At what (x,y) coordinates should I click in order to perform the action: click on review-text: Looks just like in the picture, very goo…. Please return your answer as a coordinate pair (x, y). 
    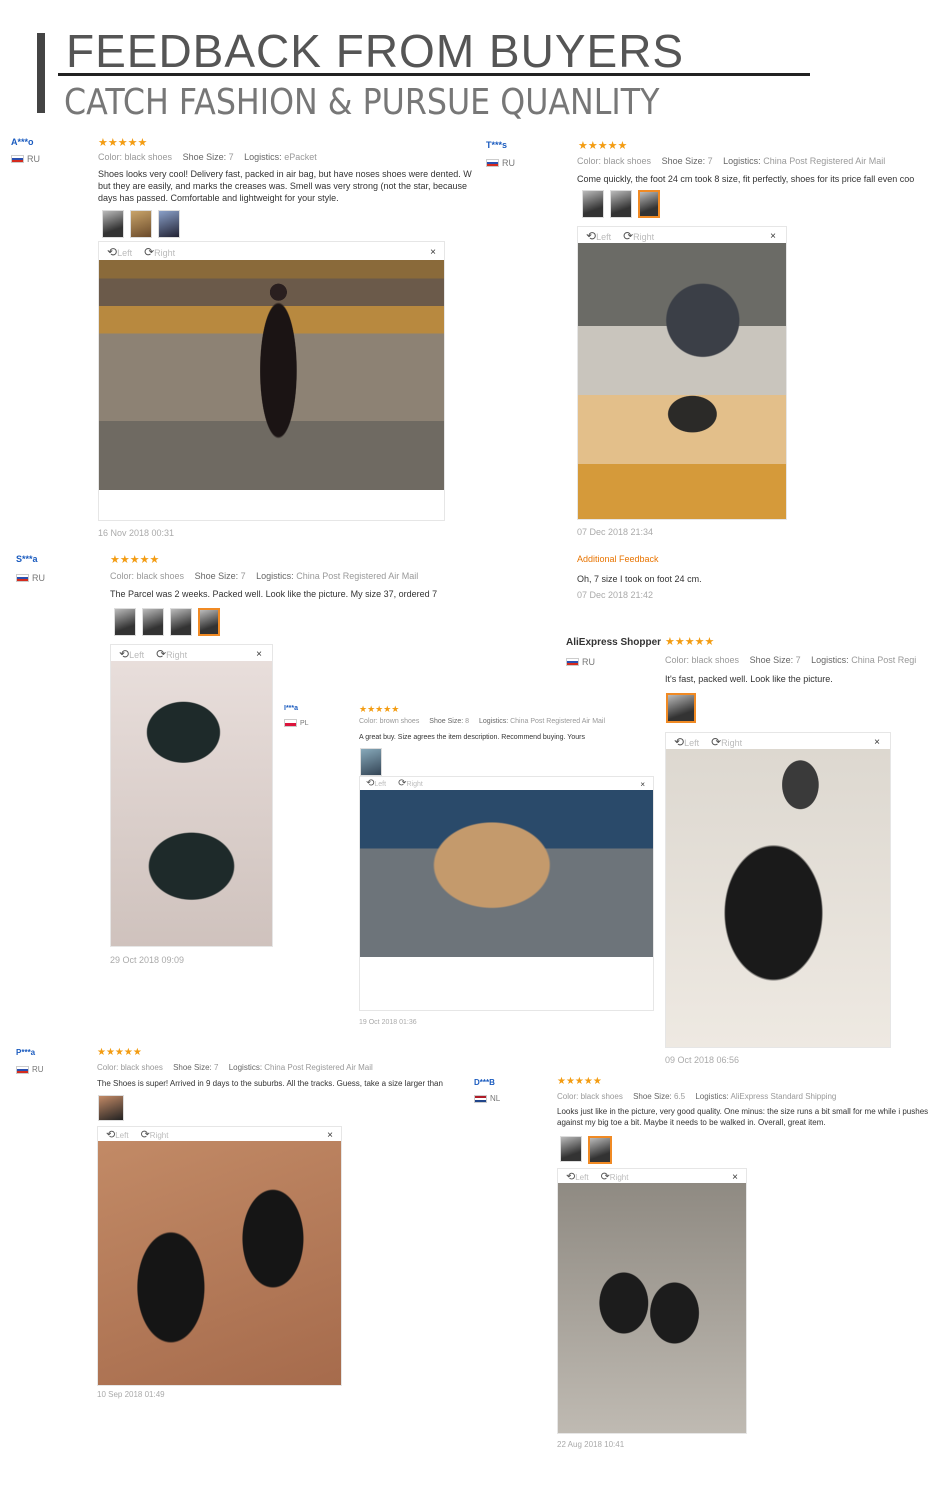
    Looking at the image, I should click on (743, 1117).